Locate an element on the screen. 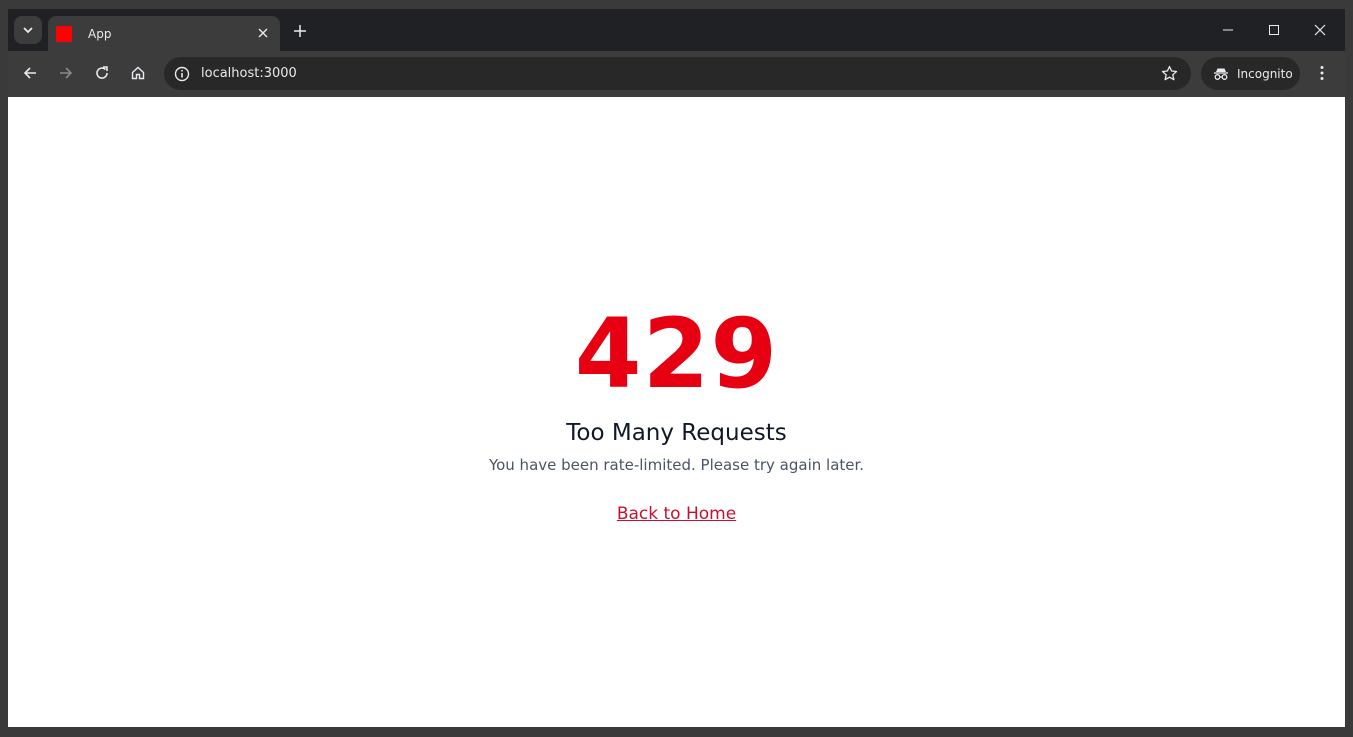 This screenshot has width=1353, height=737. new-tab-button is located at coordinates (300, 31).